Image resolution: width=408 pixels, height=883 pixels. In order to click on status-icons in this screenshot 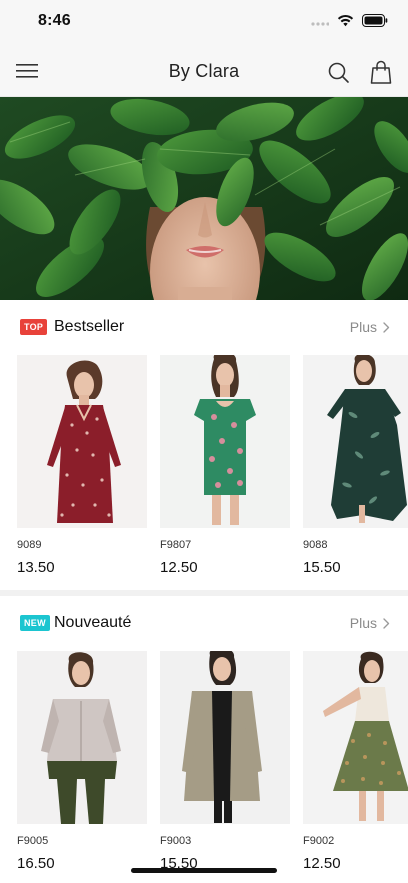, I will do `click(349, 20)`.